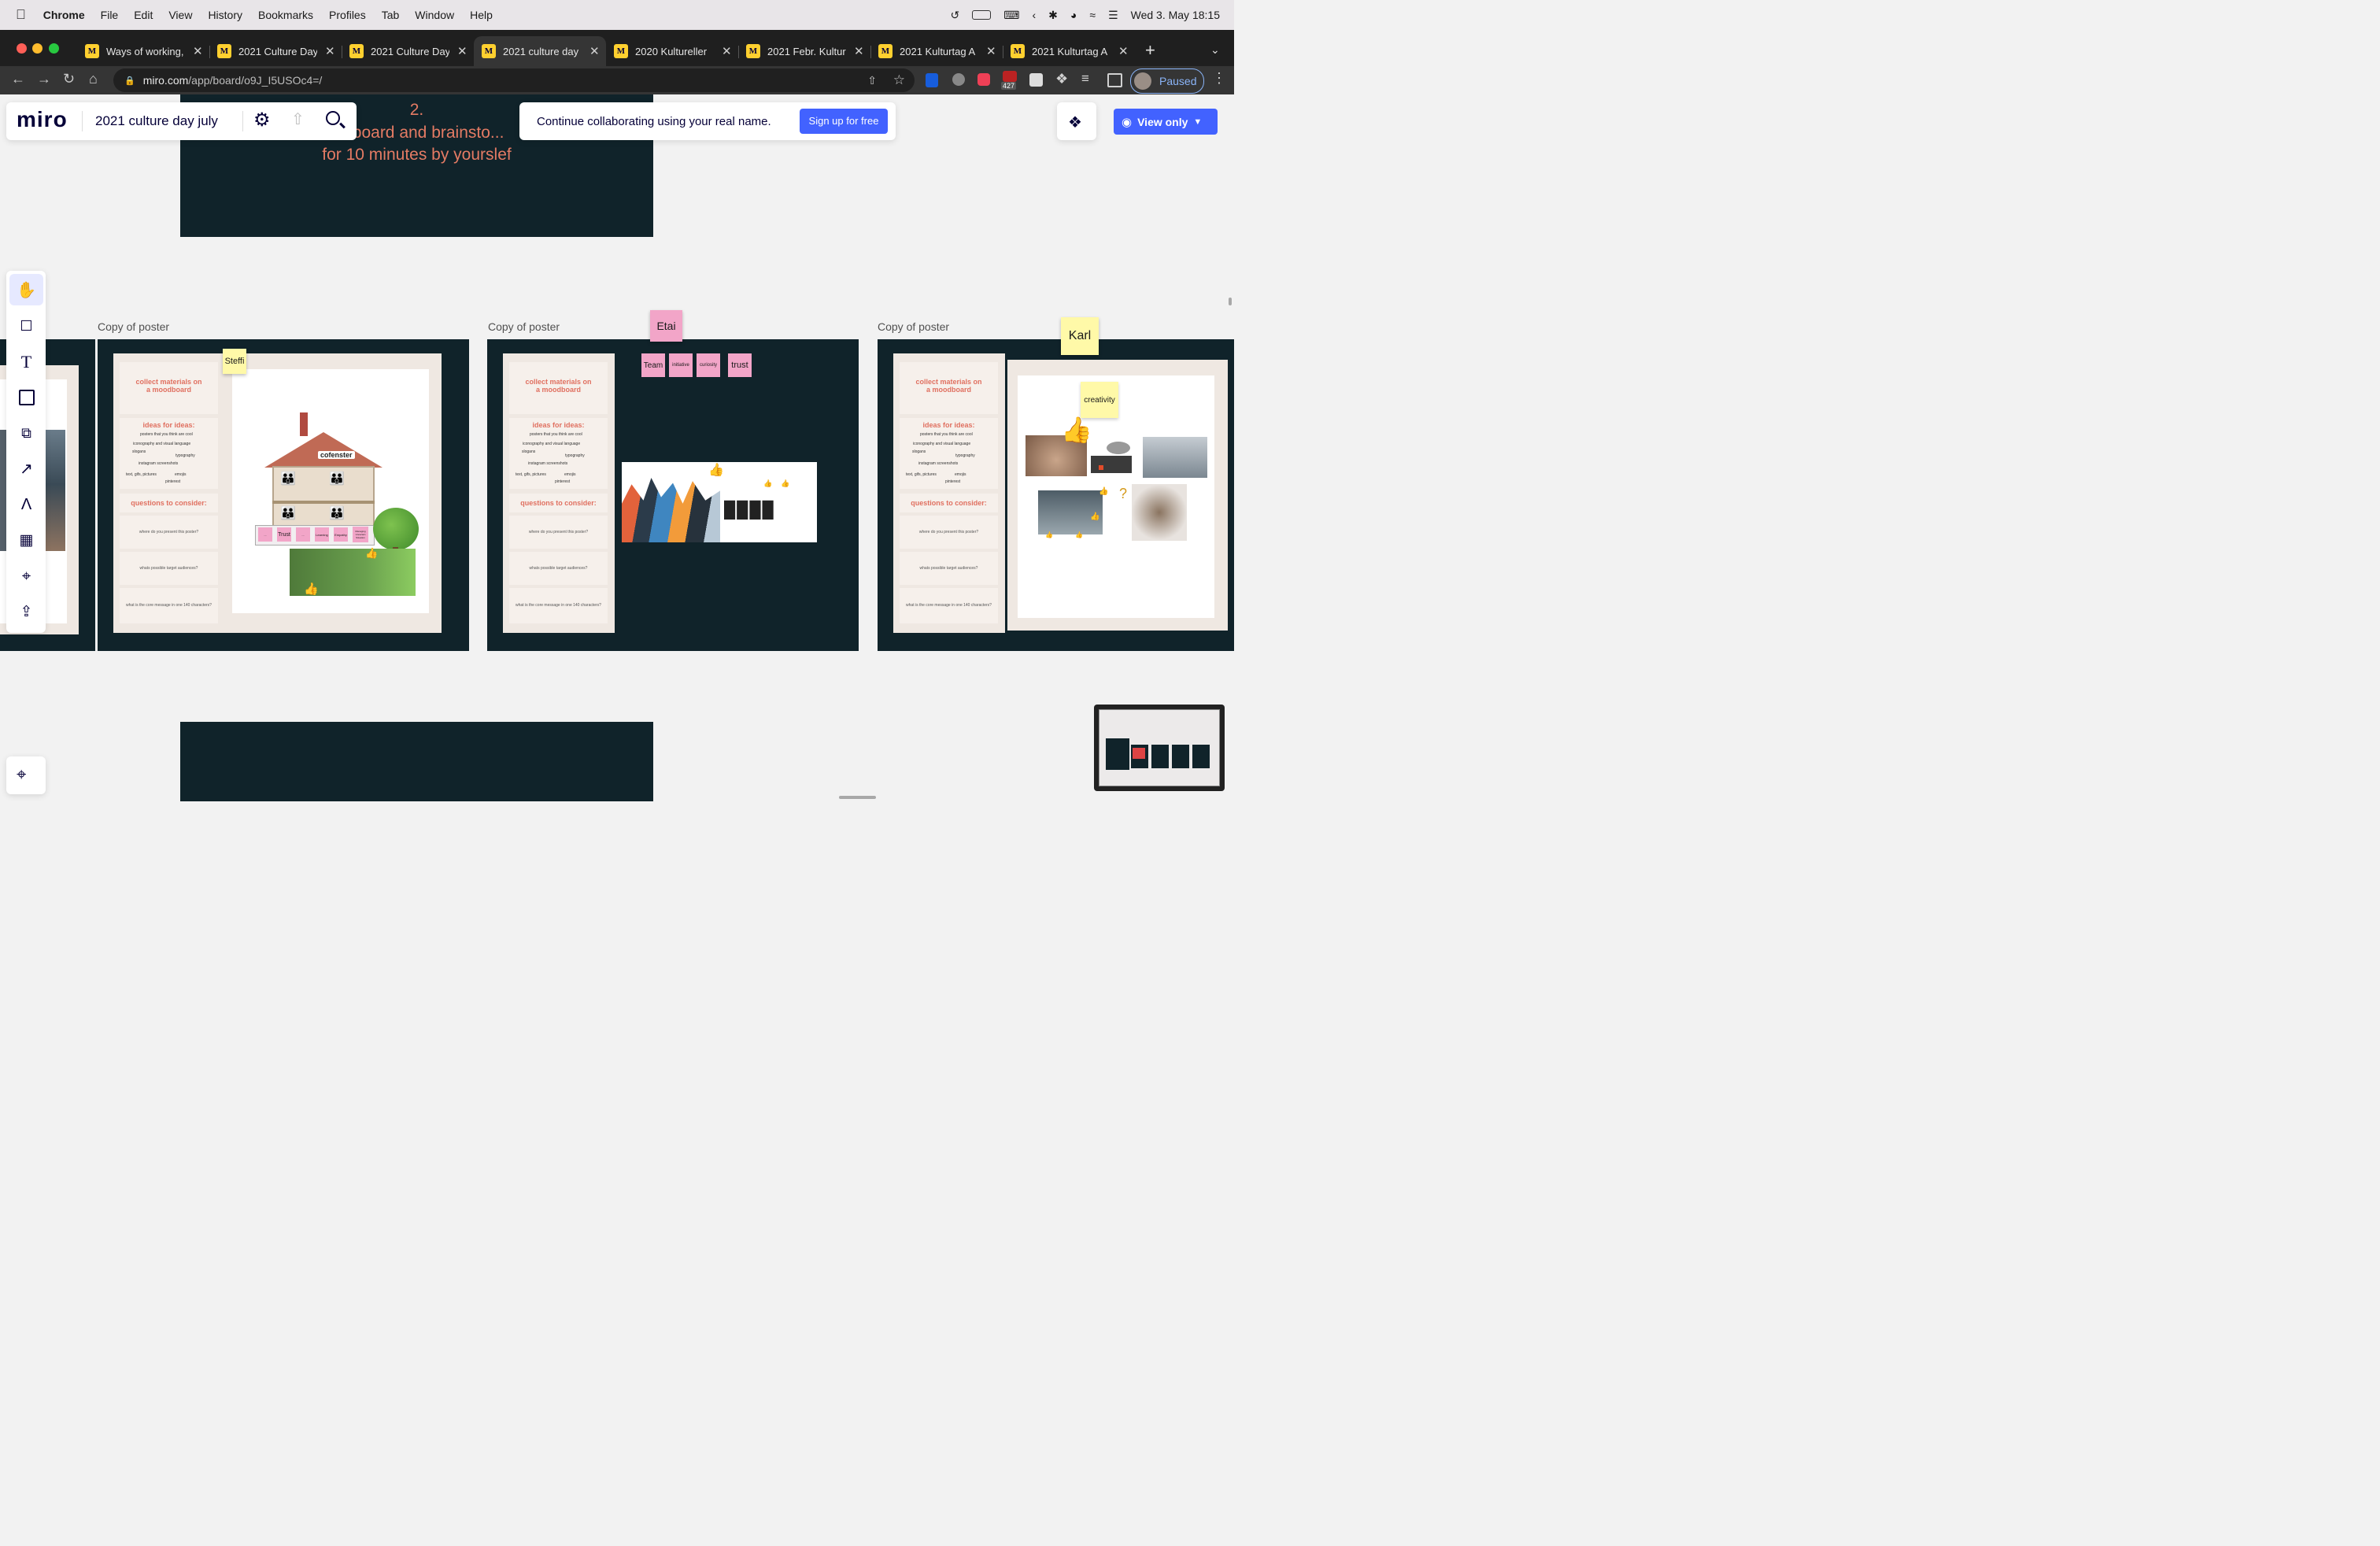  What do you see at coordinates (1035, 15) in the screenshot?
I see `chevron-left-icon: ‹` at bounding box center [1035, 15].